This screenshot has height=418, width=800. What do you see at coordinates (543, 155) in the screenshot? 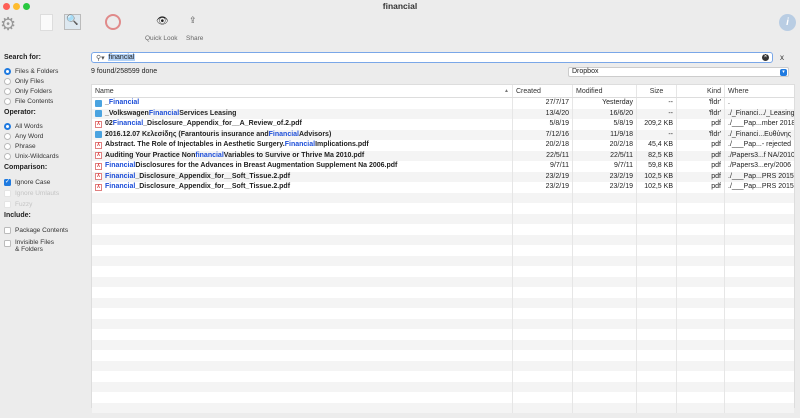
I see `cell-created: 22/5/11` at bounding box center [543, 155].